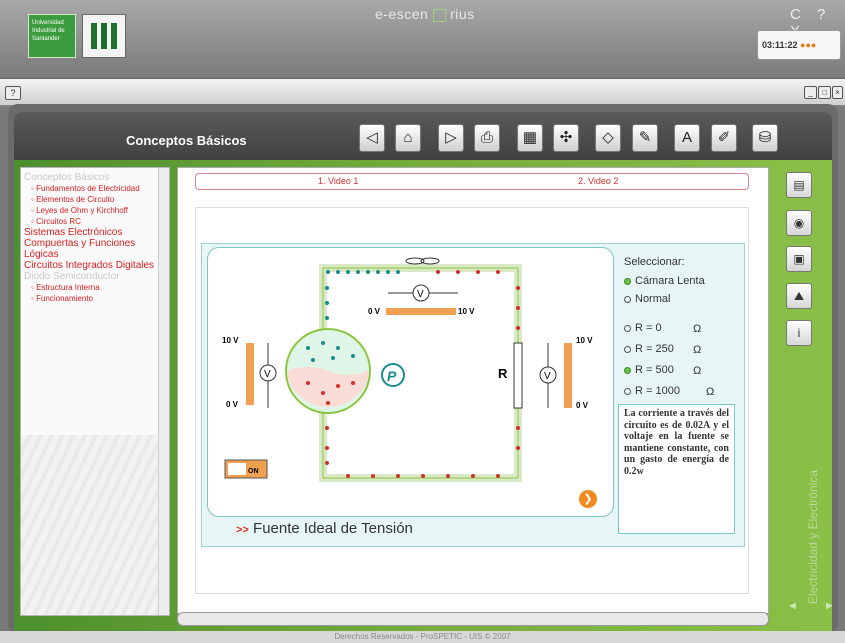 The height and width of the screenshot is (643, 845). I want to click on sidebar-item: Diodo Semiconductor, so click(89, 276).